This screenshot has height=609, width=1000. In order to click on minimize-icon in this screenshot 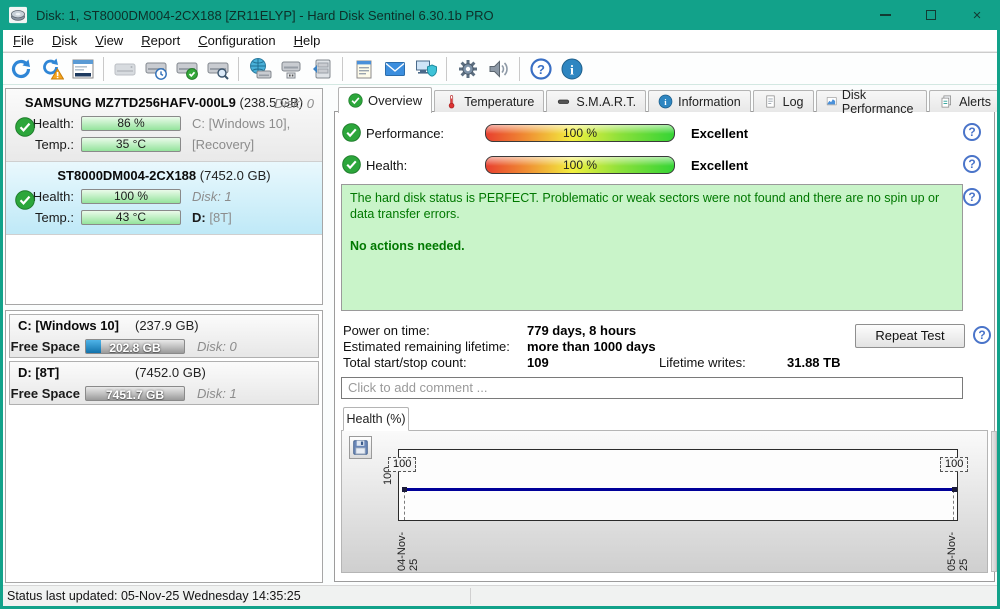, I will do `click(885, 15)`.